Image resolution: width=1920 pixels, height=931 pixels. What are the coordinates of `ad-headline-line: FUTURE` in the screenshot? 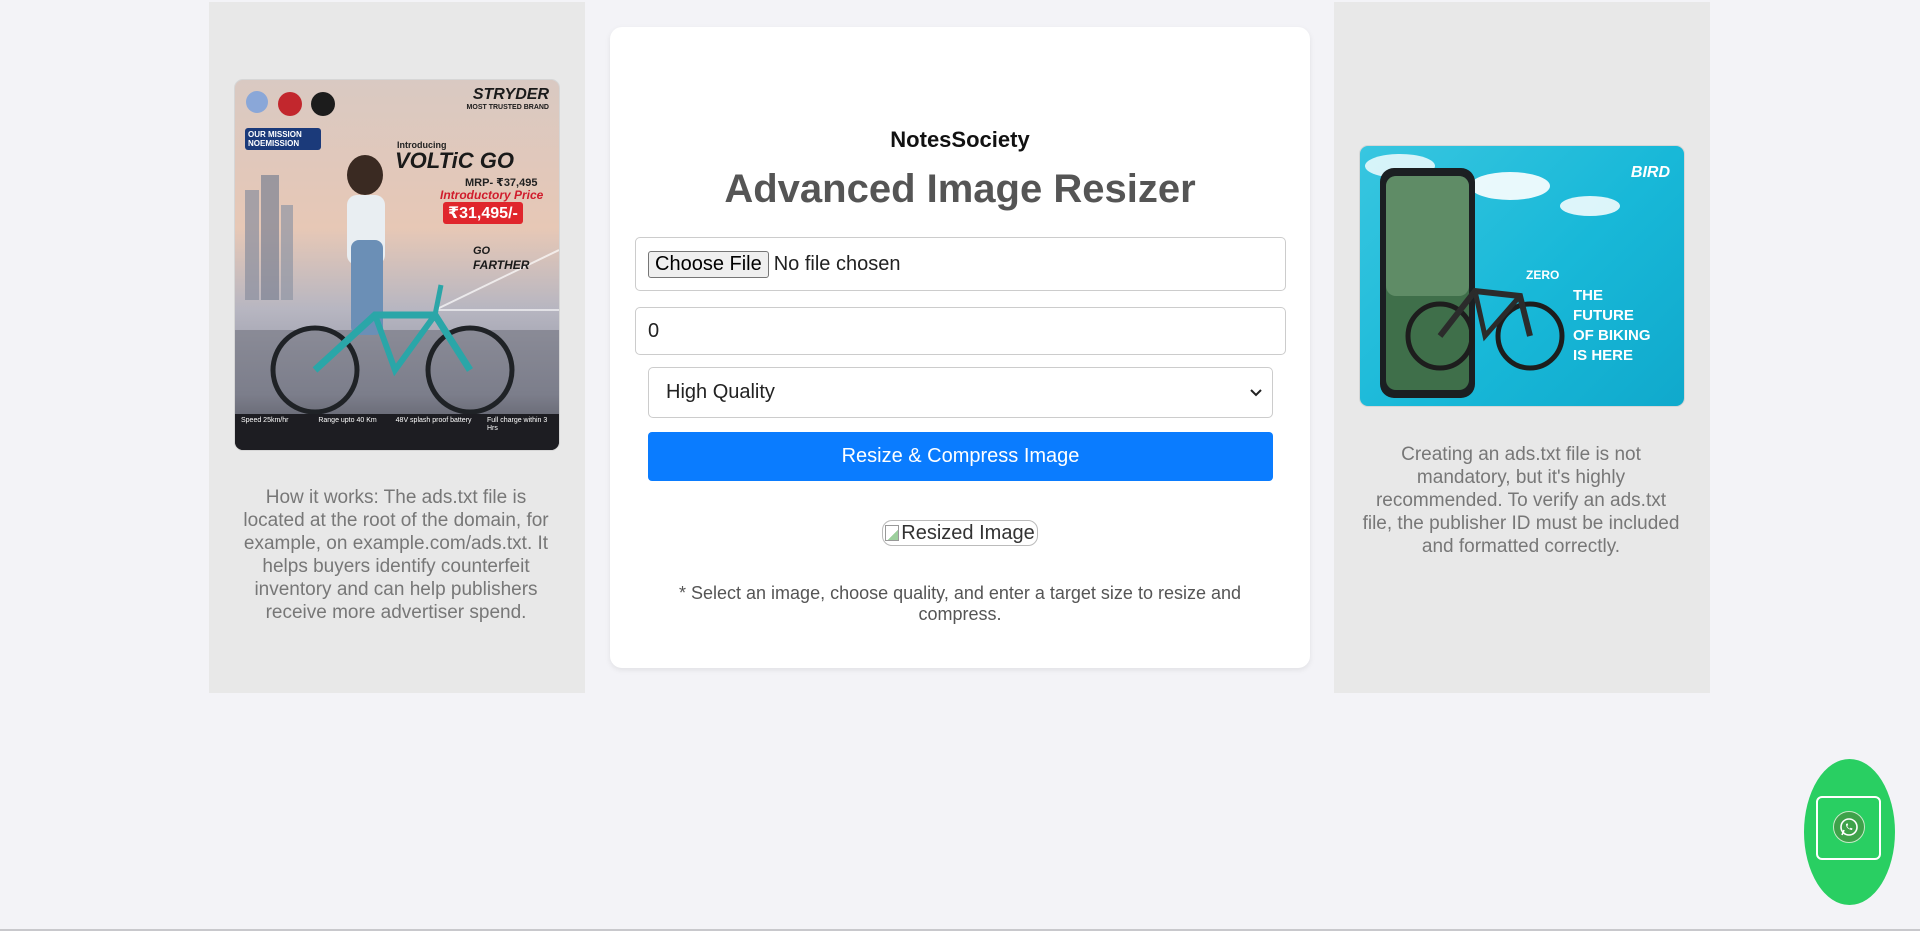 It's located at (1603, 315).